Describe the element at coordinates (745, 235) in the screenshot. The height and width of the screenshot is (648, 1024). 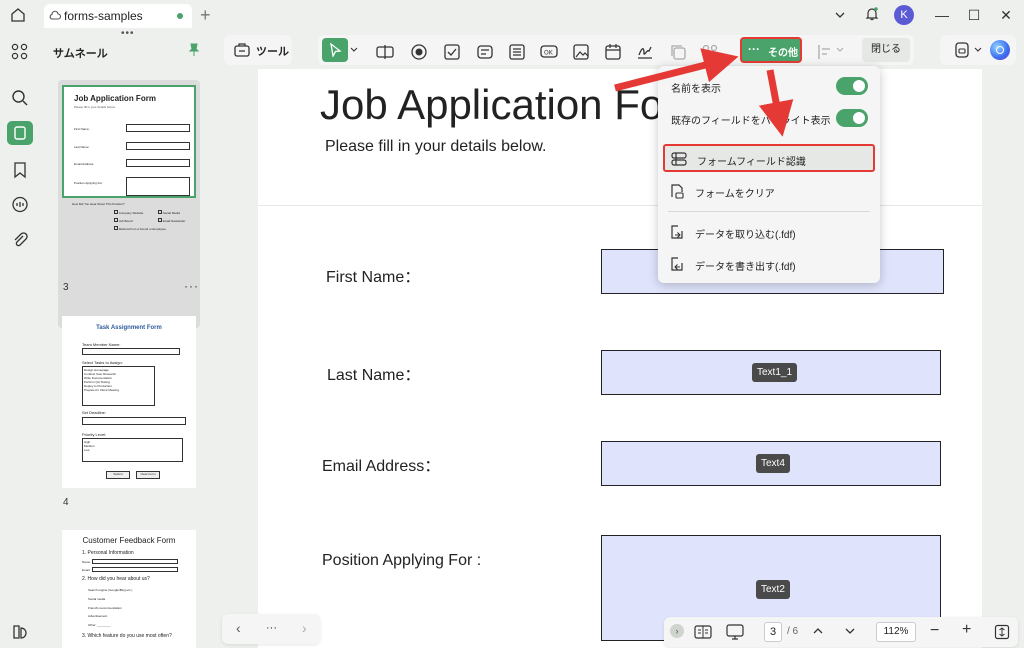
I see `menu-item-label: データを取り込む(.fdf)` at that location.